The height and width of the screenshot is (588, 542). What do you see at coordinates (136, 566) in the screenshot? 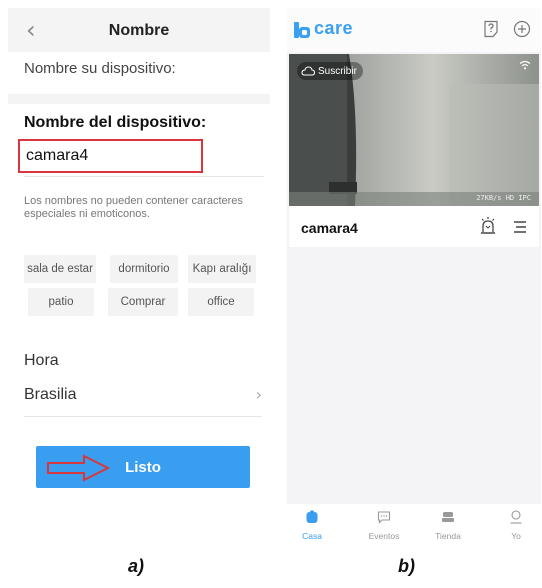
I see `caption-a: a)` at bounding box center [136, 566].